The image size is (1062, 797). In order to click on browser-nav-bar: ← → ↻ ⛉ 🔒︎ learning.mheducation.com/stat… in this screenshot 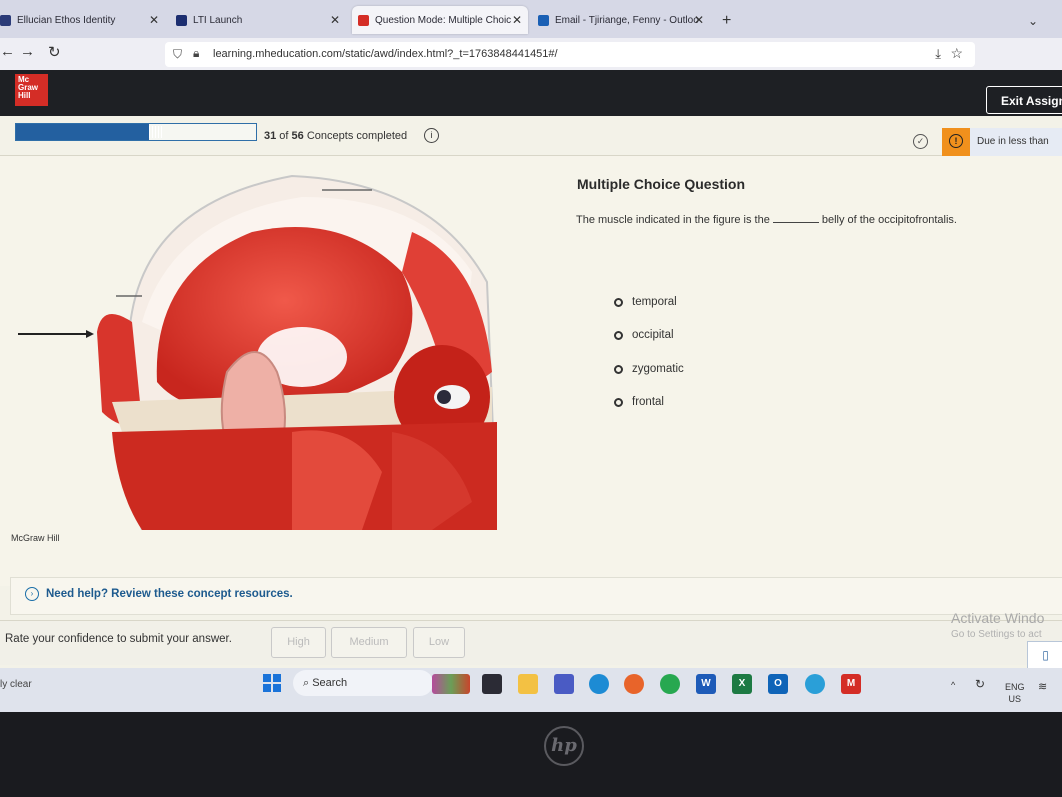, I will do `click(531, 54)`.